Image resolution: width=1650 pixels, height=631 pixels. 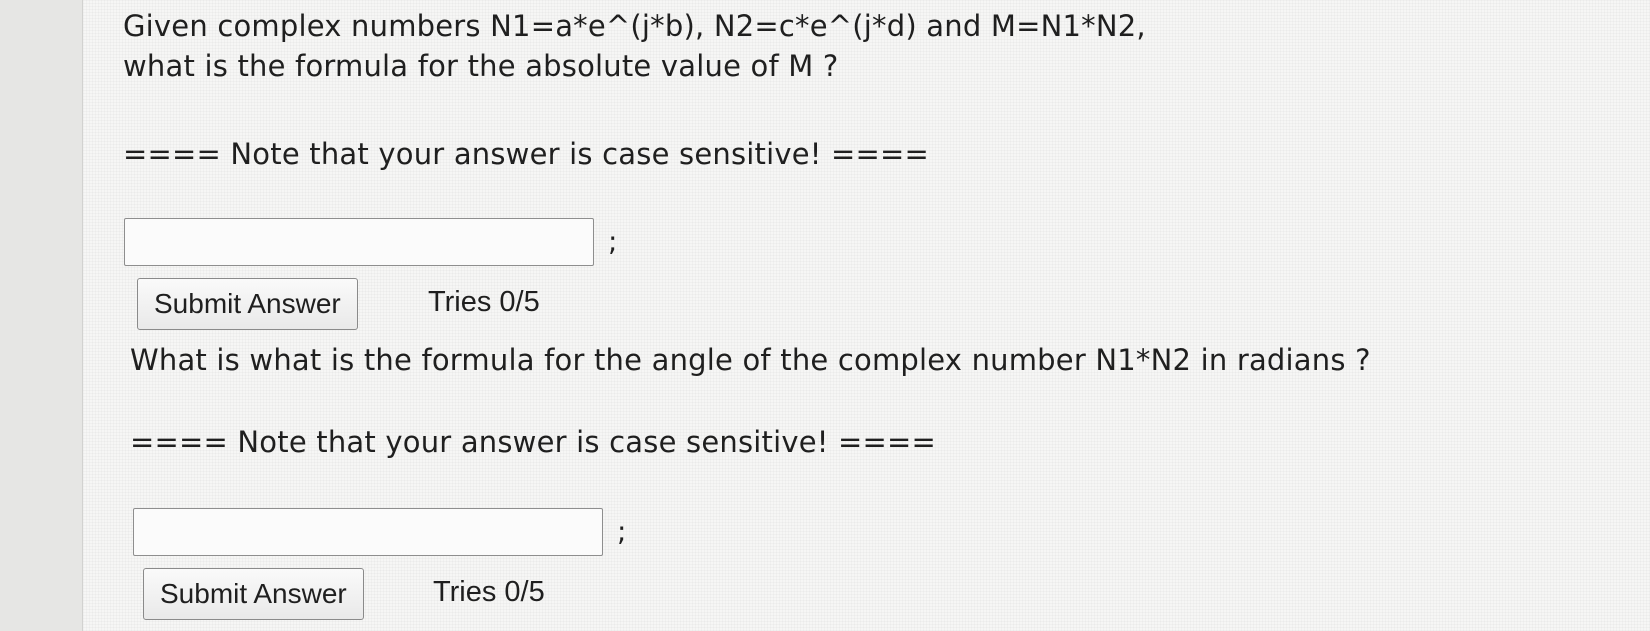 I want to click on question1-tries-counter: Tries 0/5, so click(x=484, y=302).